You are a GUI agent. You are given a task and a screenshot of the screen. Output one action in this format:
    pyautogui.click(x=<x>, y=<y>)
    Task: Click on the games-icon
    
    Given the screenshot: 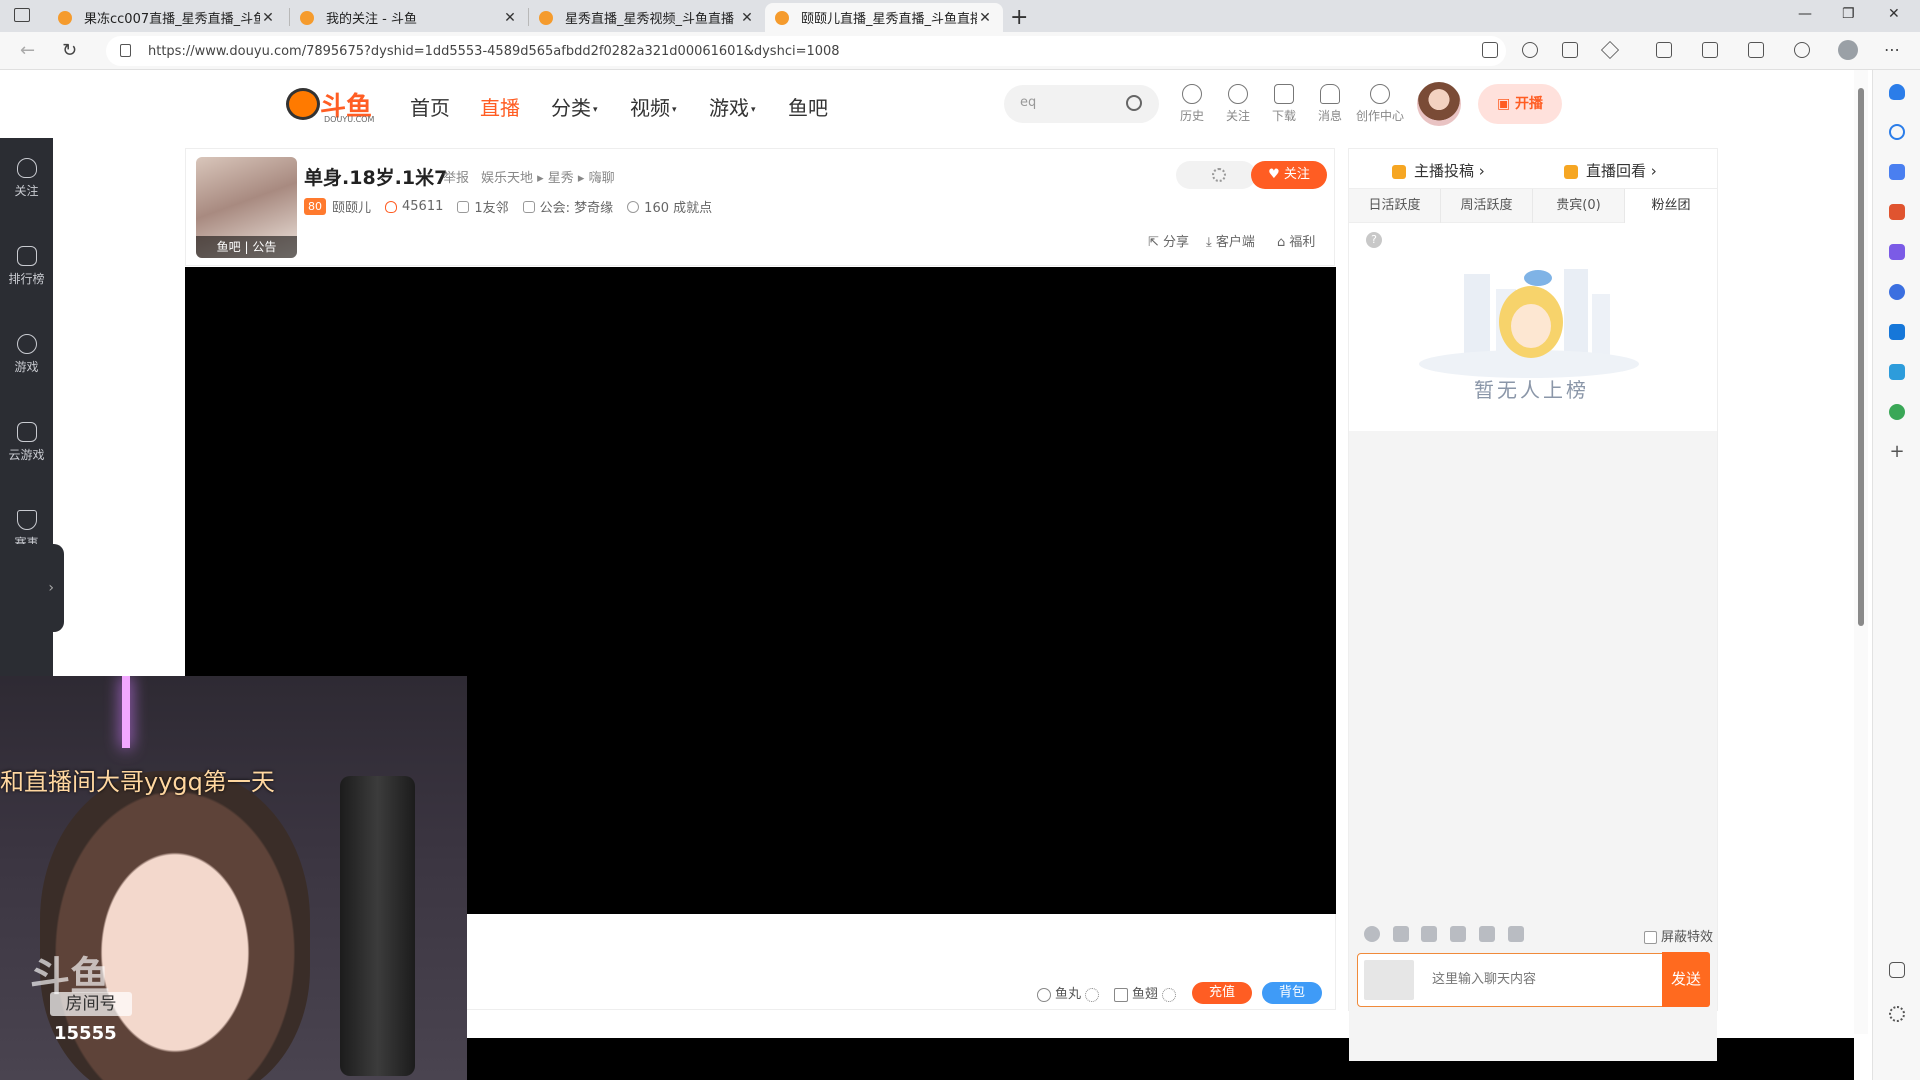 What is the action you would take?
    pyautogui.click(x=1897, y=252)
    